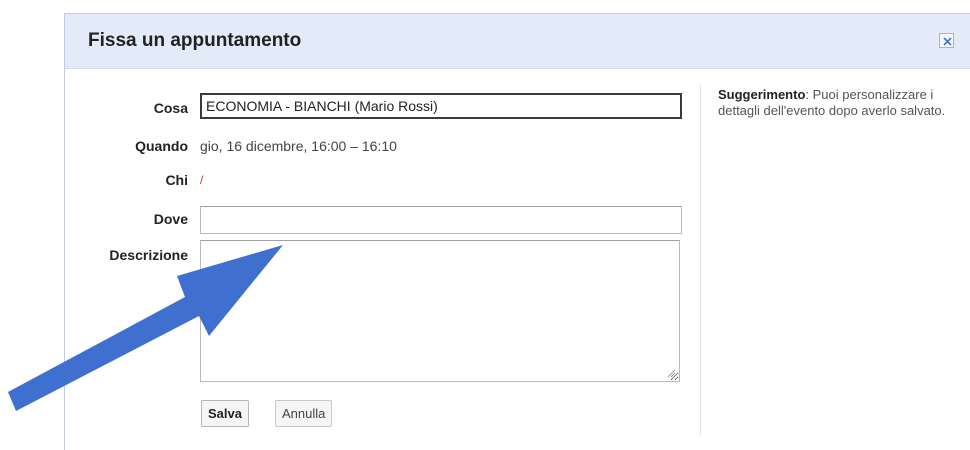 This screenshot has width=970, height=450. I want to click on close-icon, so click(947, 41).